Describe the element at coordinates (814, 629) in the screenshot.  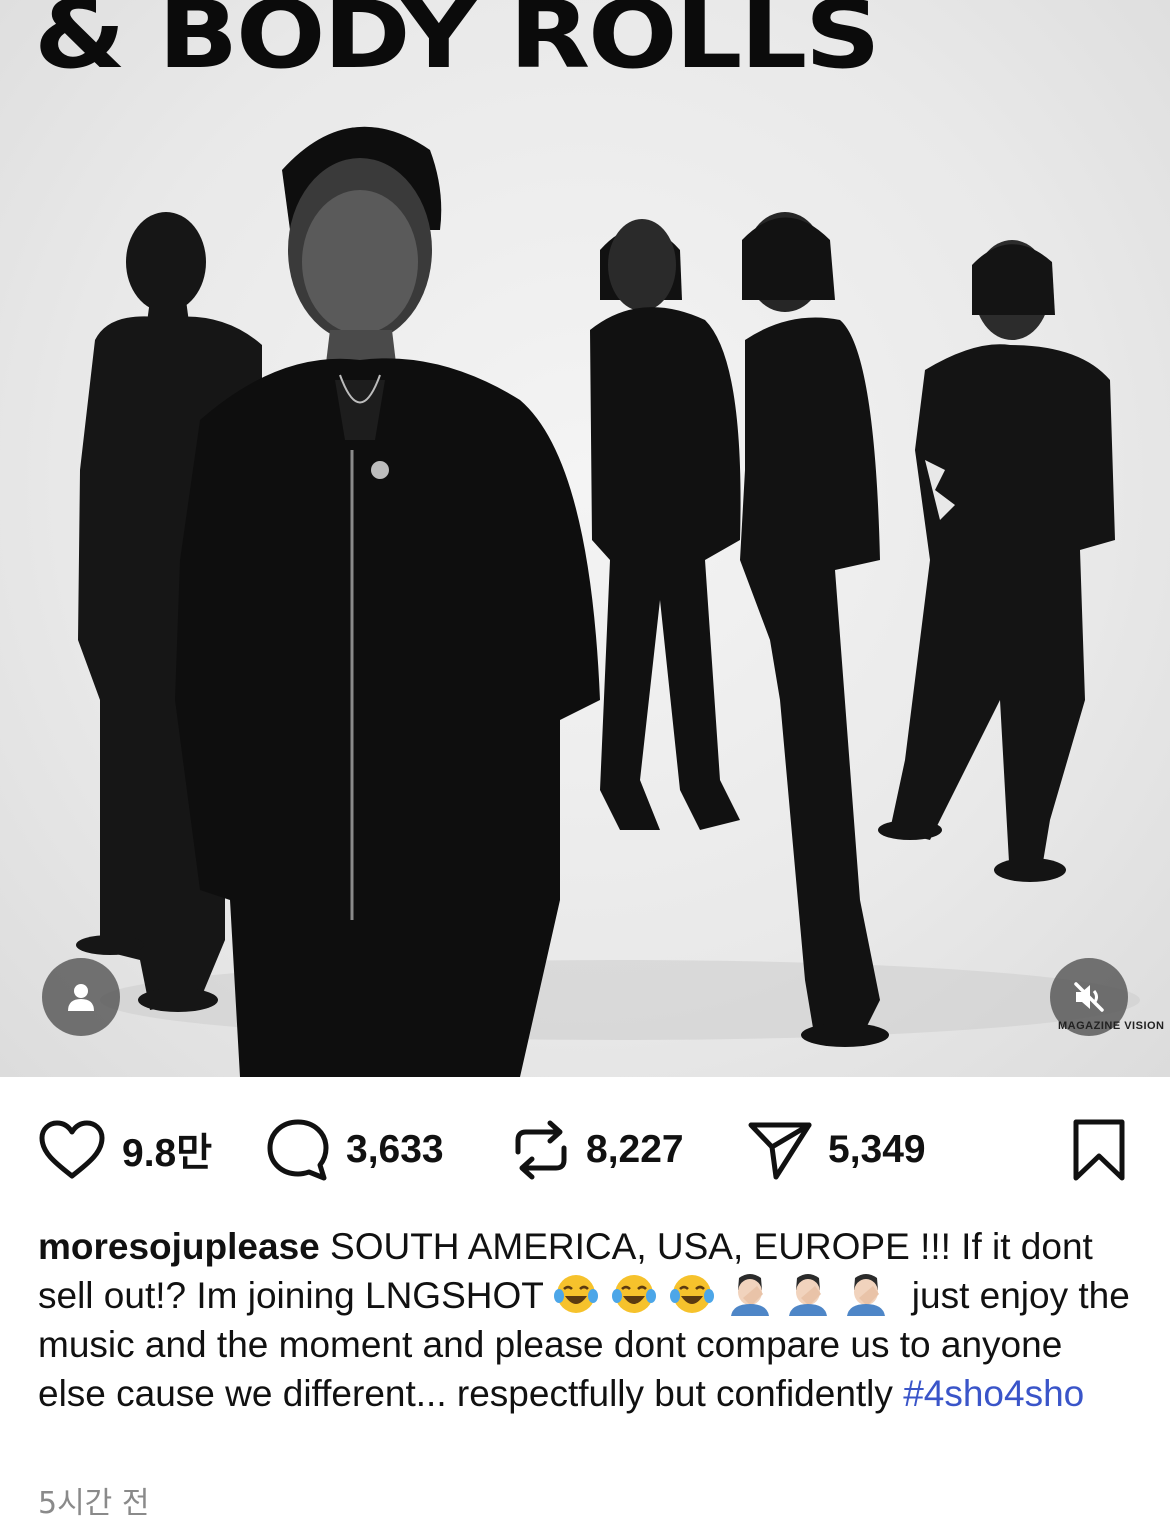
I see `person-right-center` at that location.